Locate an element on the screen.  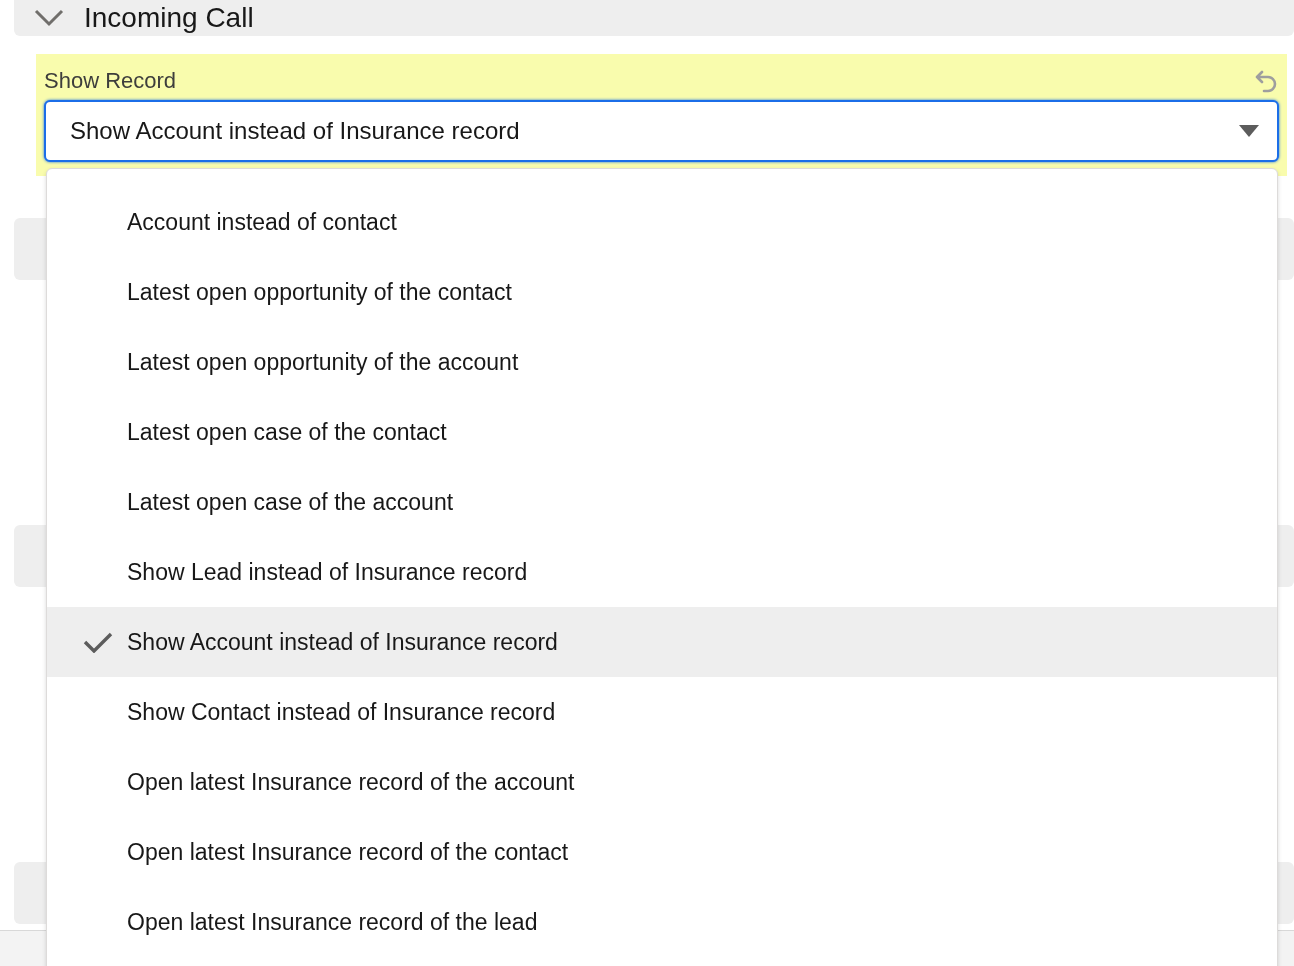
section-header: Incoming Call is located at coordinates (654, 18).